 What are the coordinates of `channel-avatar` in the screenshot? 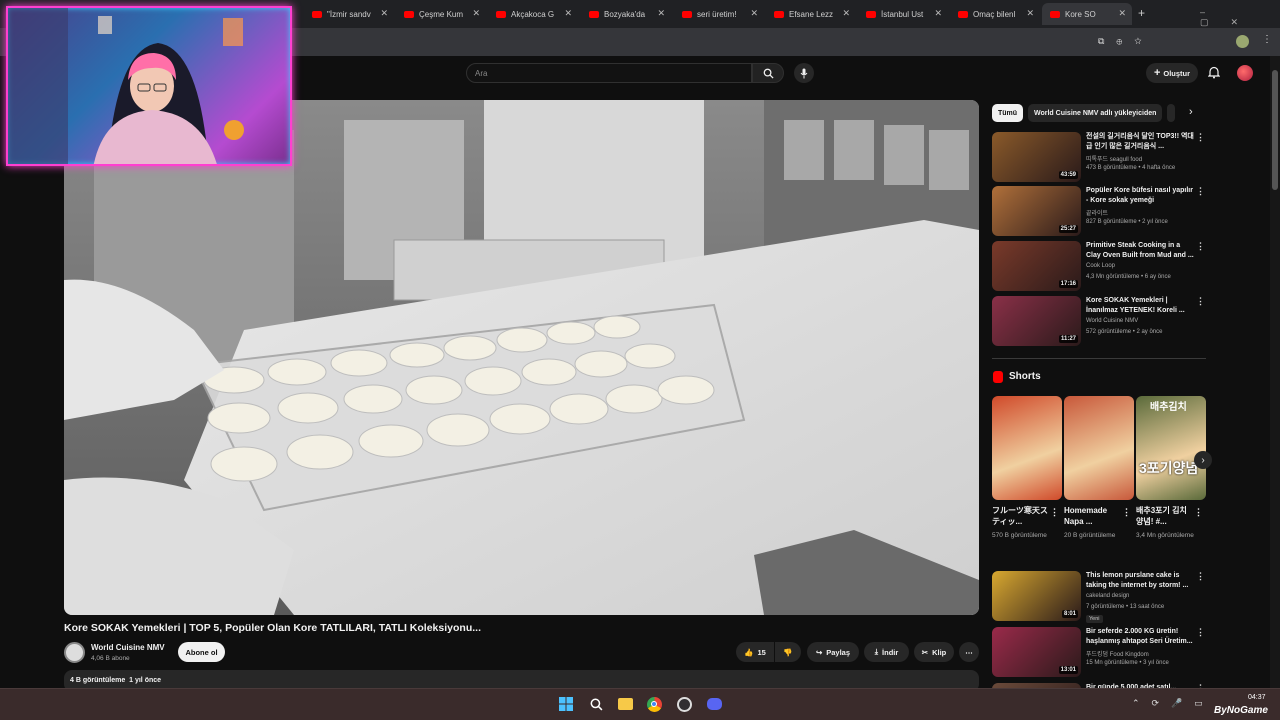 It's located at (74, 652).